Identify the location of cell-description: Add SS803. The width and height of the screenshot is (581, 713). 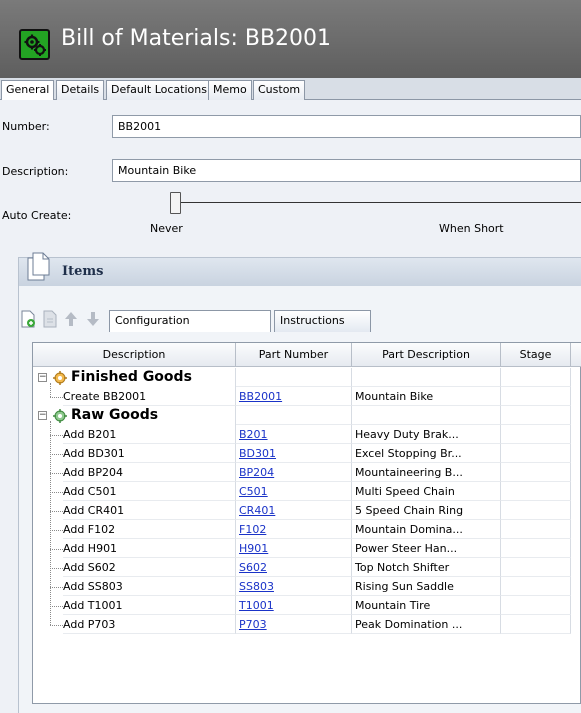
(149, 586).